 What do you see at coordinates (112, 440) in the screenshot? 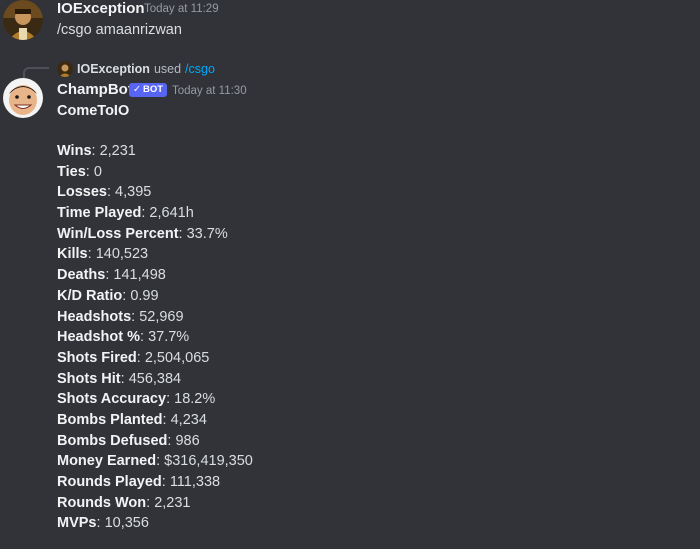
I see `stat-label: Bombs Defused` at bounding box center [112, 440].